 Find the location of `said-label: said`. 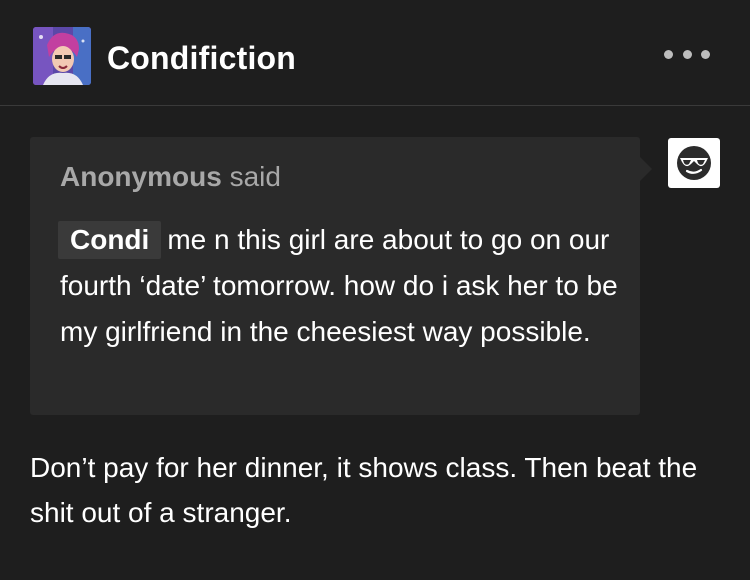

said-label: said is located at coordinates (255, 176).